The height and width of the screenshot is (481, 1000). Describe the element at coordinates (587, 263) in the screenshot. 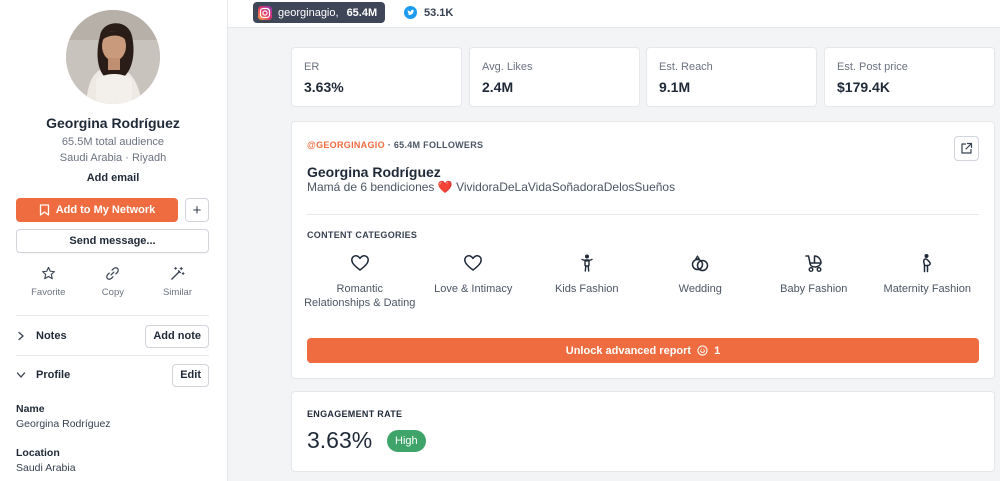

I see `child-icon` at that location.